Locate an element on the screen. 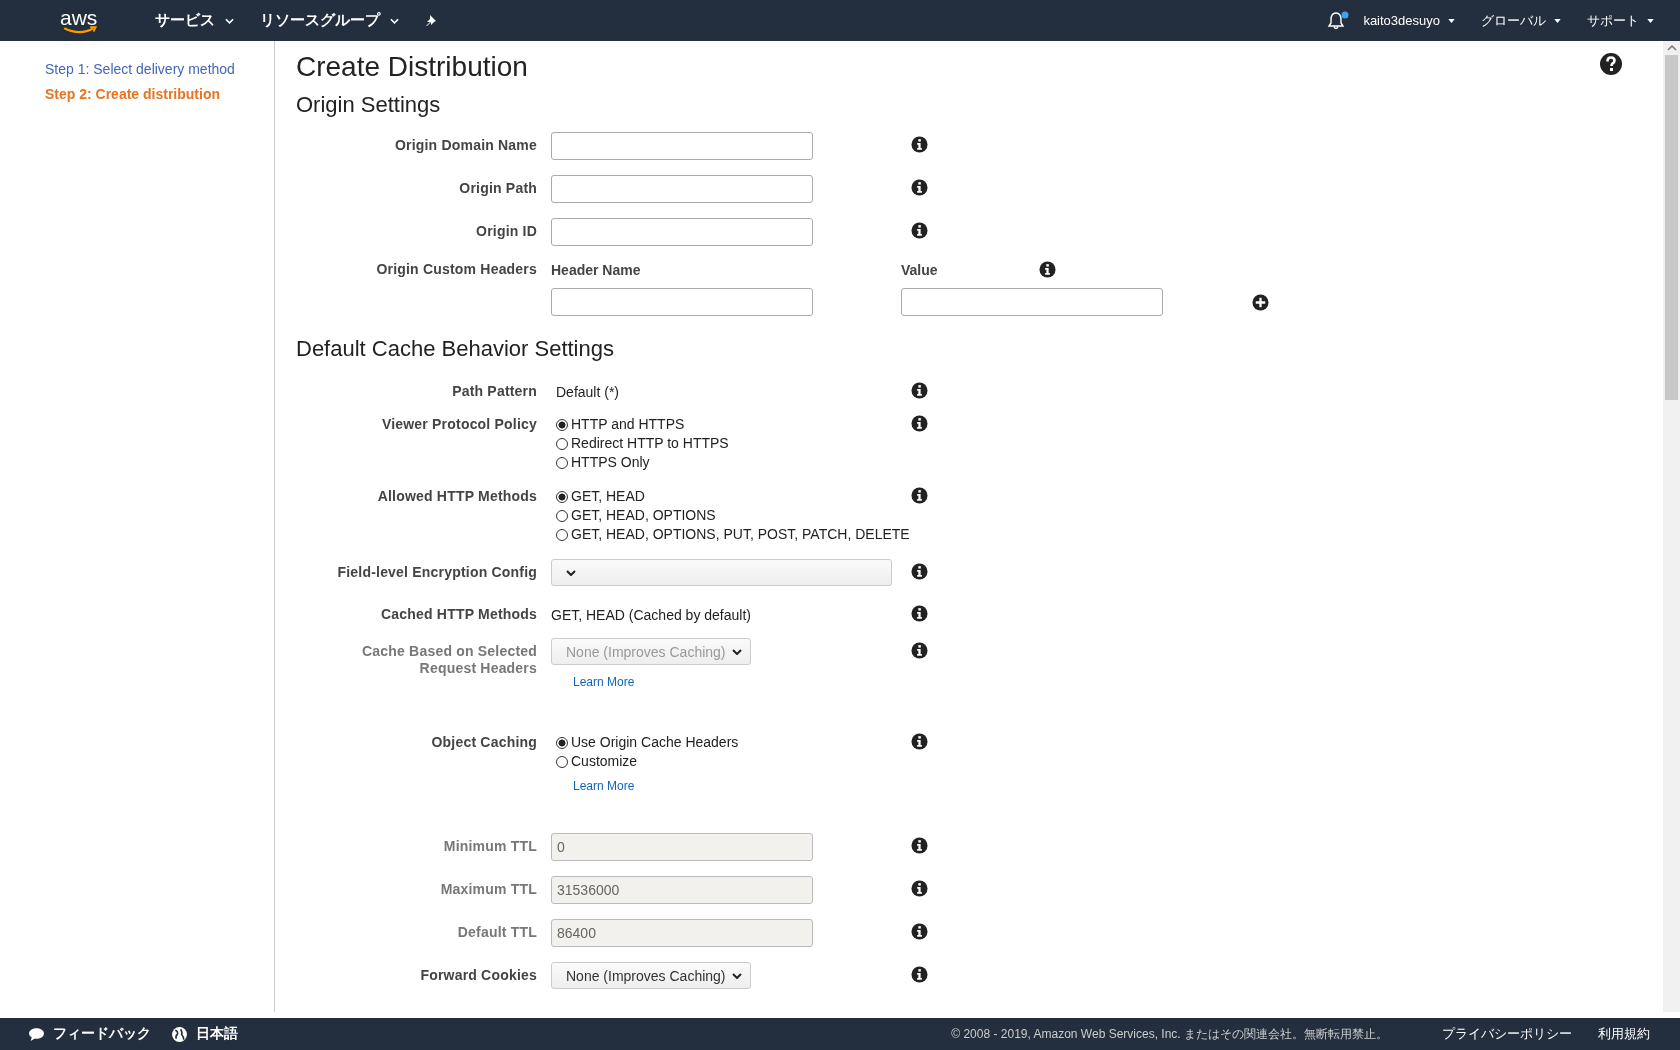 The image size is (1680, 1050). footer-link: プライバシーポリシー is located at coordinates (1507, 1034).